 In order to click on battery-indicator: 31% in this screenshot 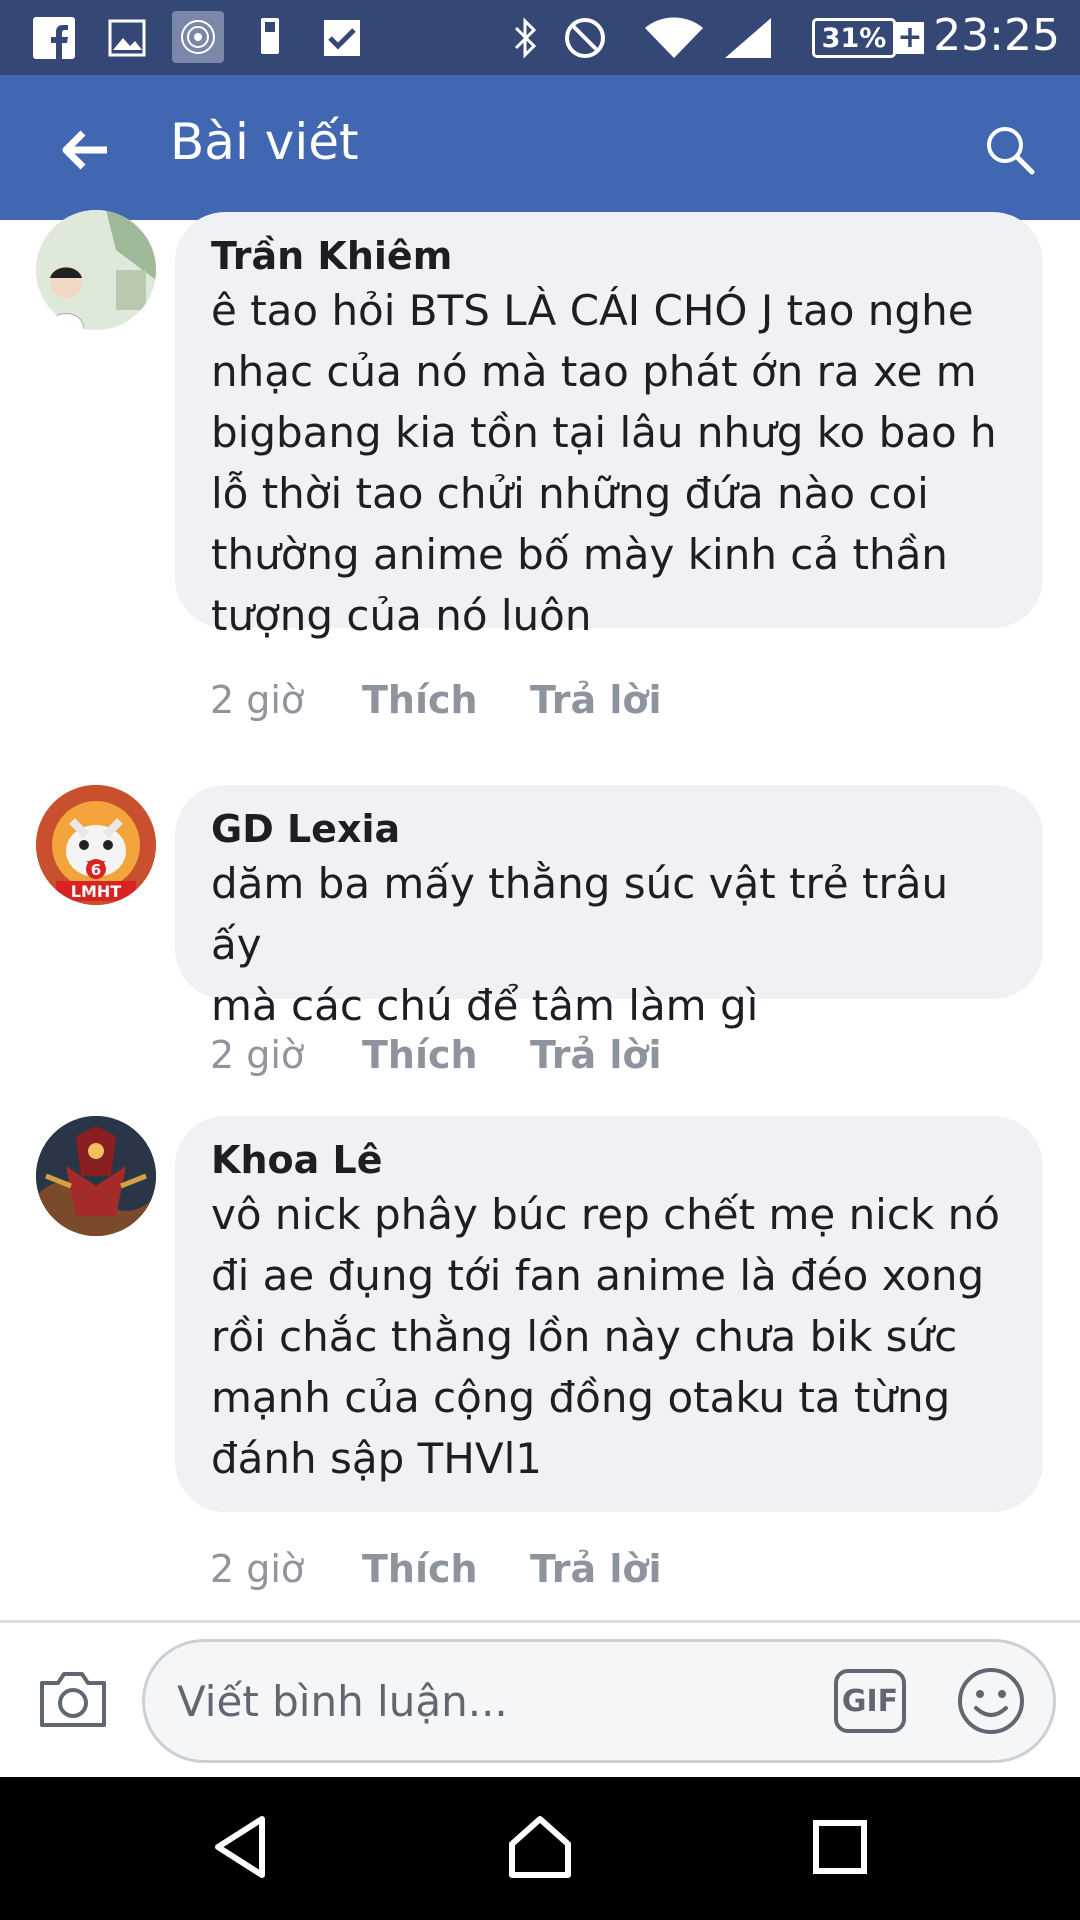, I will do `click(854, 38)`.